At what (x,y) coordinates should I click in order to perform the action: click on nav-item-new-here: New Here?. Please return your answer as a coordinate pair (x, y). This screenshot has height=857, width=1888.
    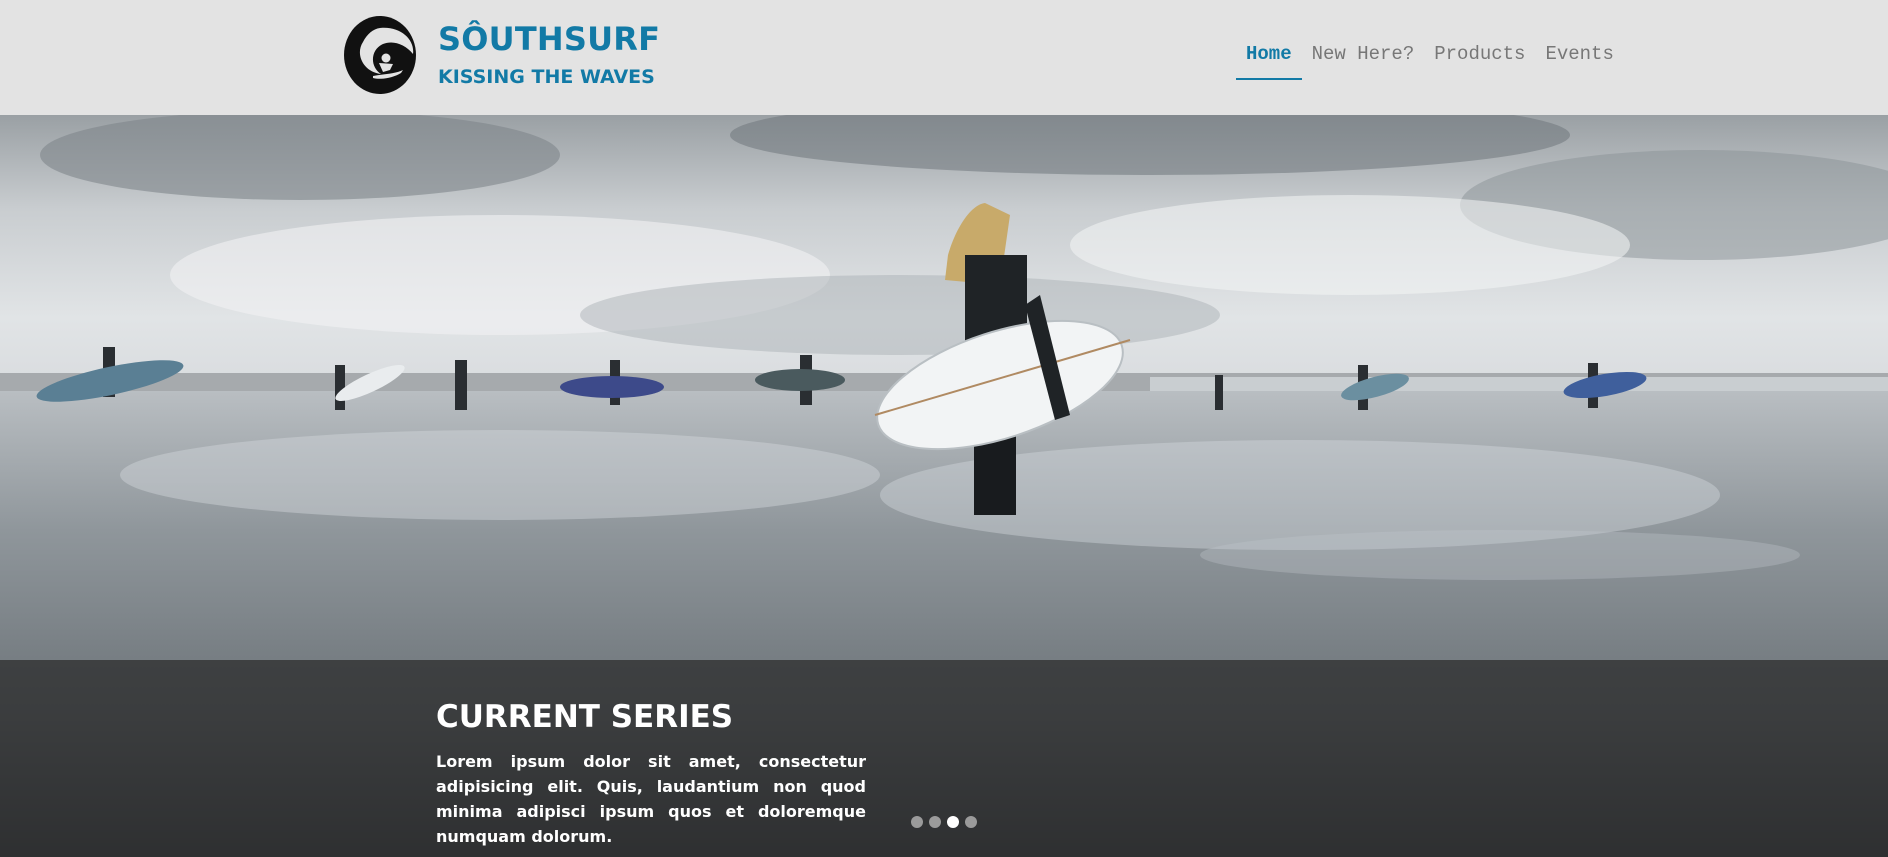
    Looking at the image, I should click on (1363, 59).